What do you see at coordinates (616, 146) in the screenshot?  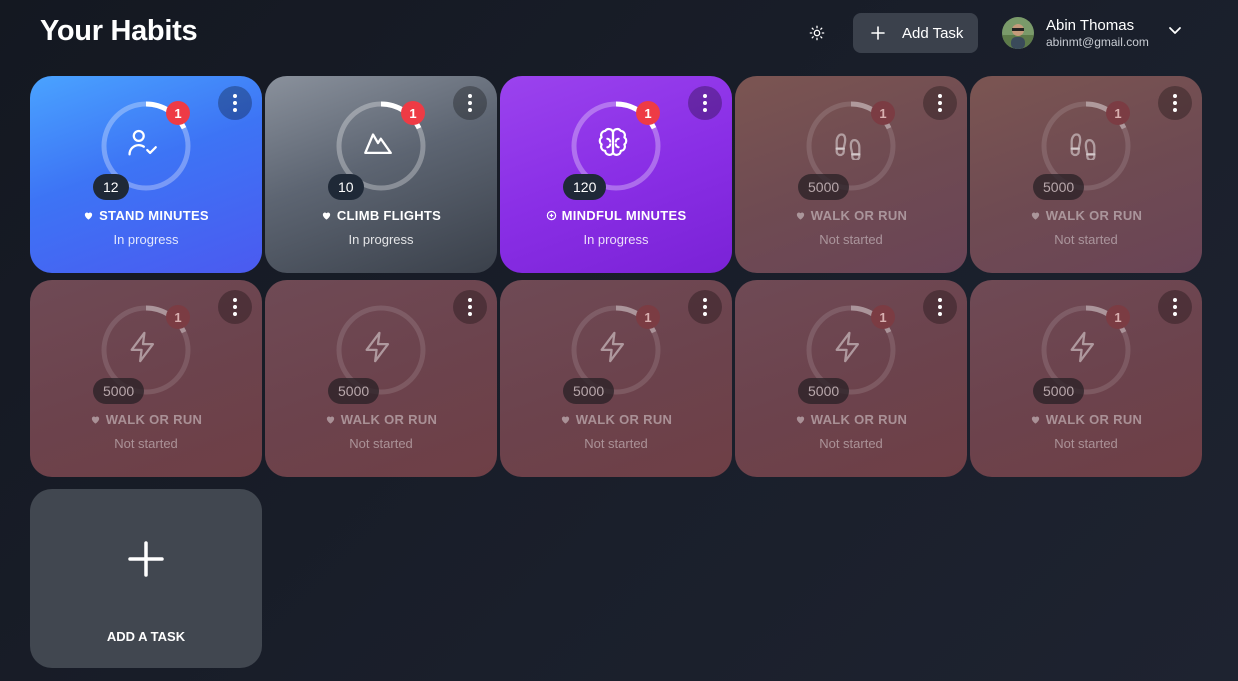 I see `brain-icon` at bounding box center [616, 146].